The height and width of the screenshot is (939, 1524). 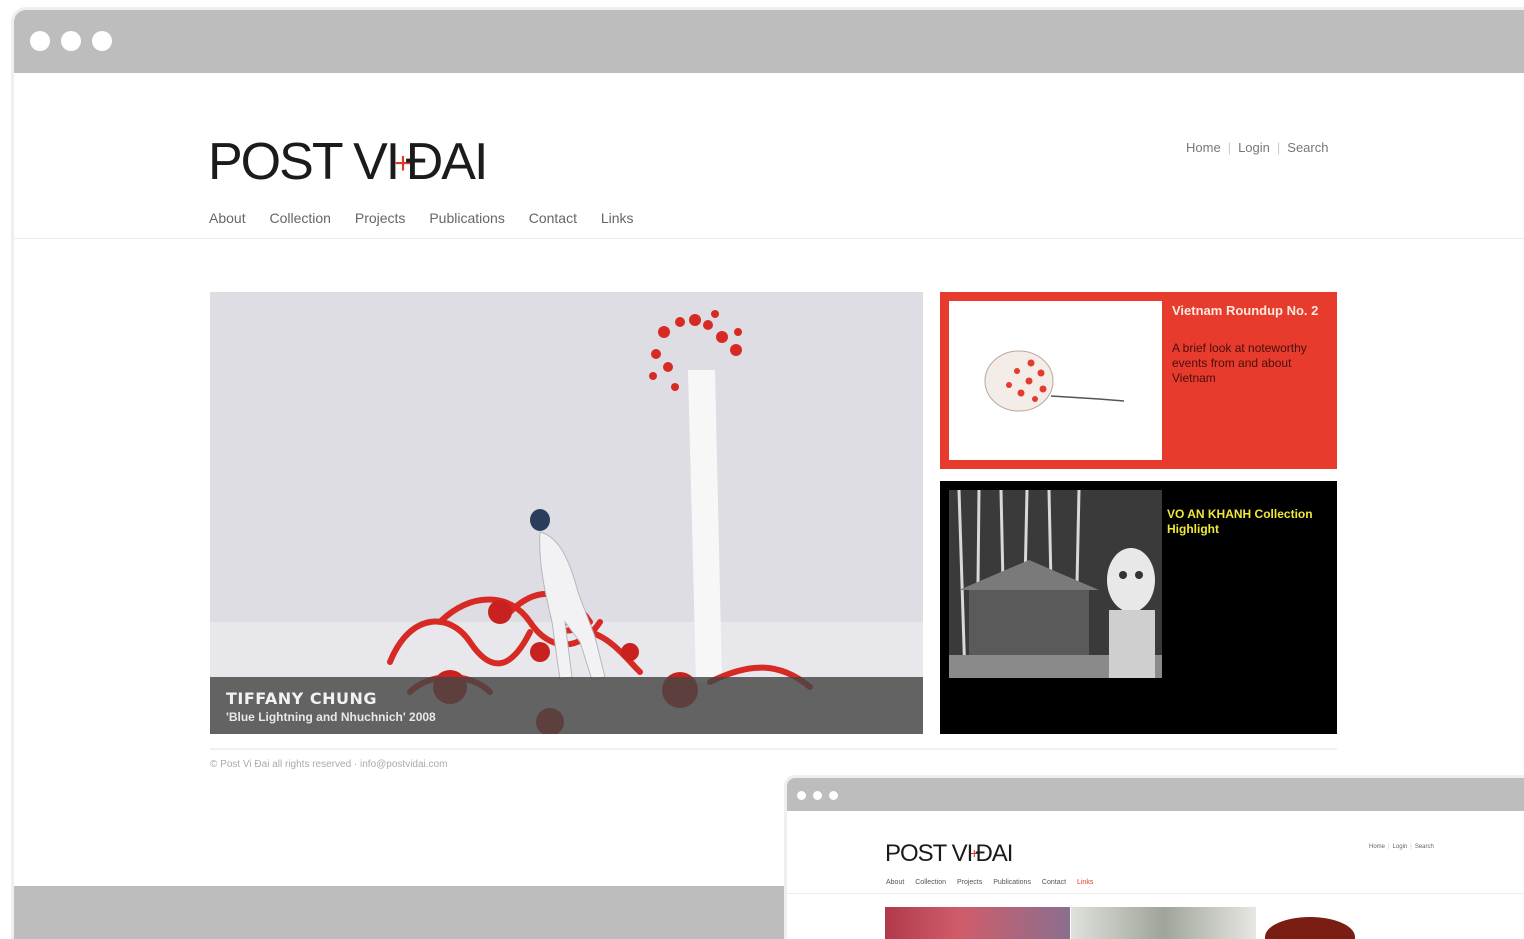 I want to click on window-title-bar, so click(x=769, y=41).